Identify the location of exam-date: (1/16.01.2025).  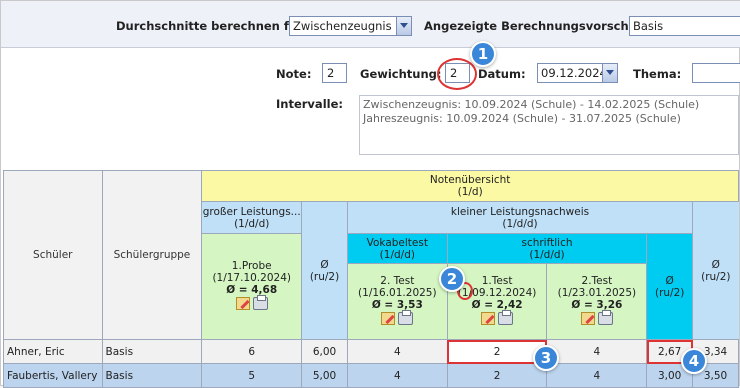
(397, 293).